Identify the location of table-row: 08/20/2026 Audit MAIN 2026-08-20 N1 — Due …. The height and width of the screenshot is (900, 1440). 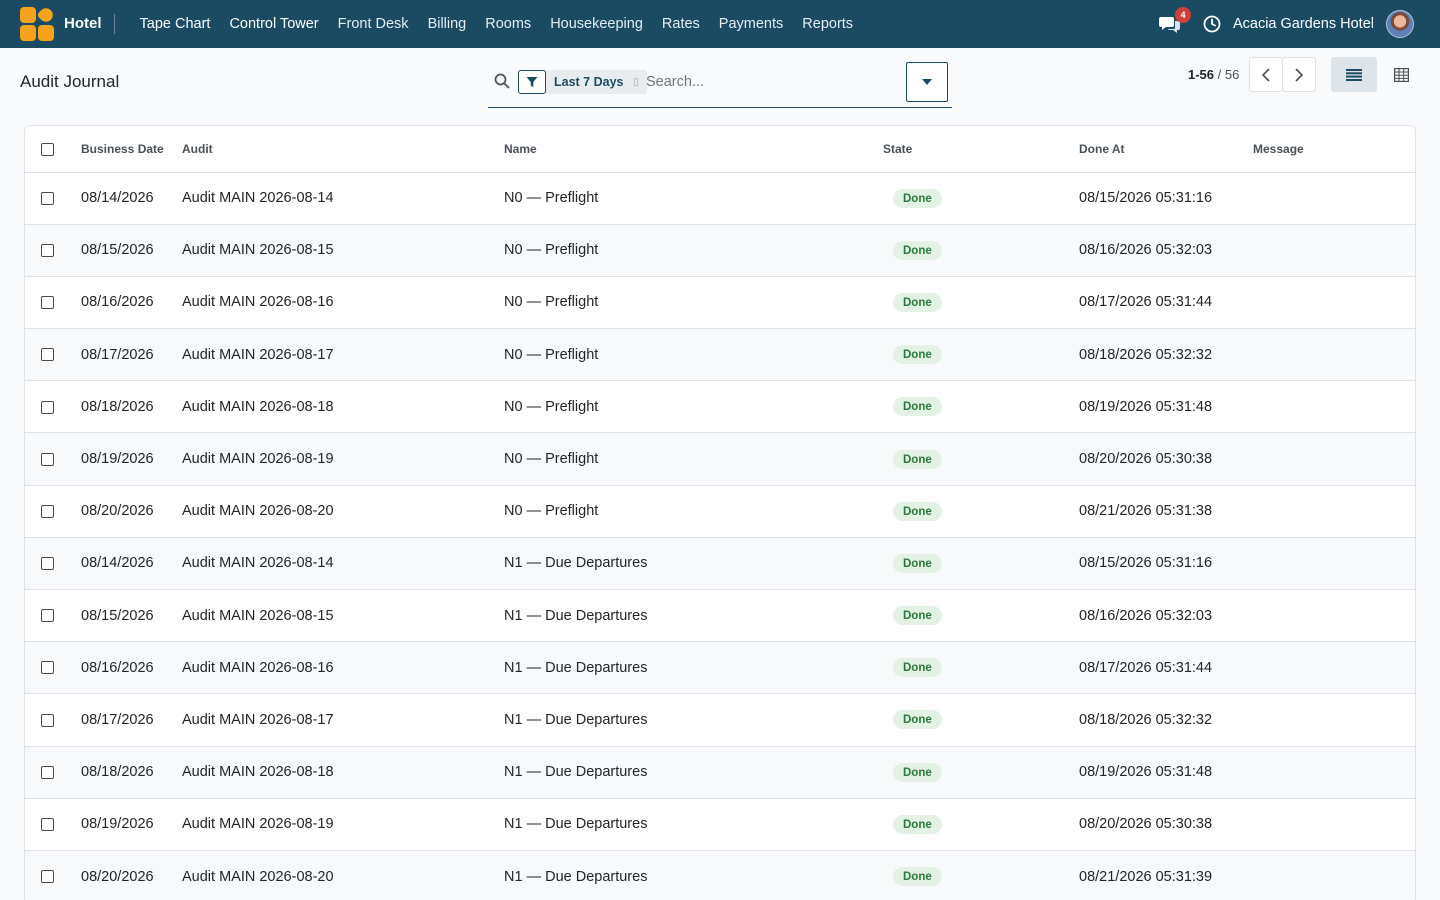
(720, 875).